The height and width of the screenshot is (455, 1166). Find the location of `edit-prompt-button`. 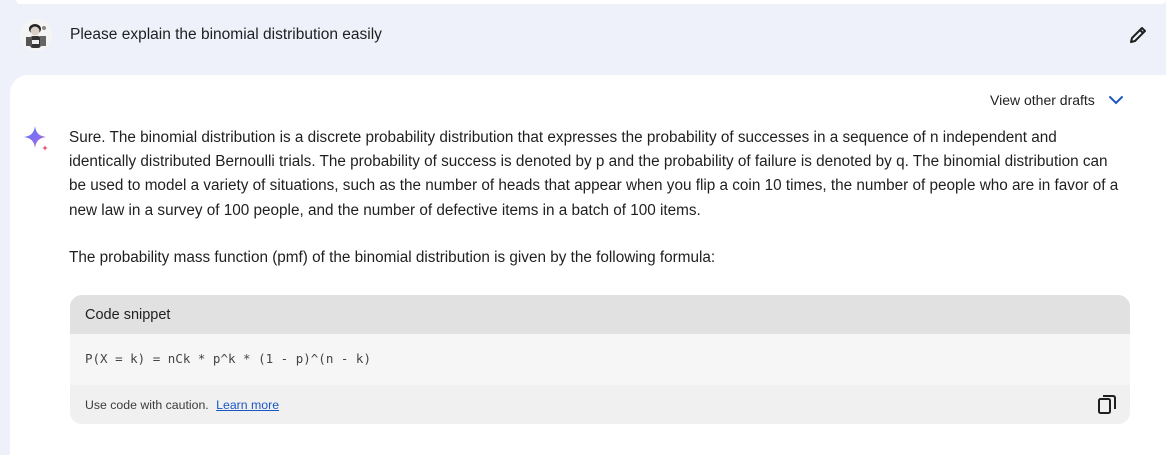

edit-prompt-button is located at coordinates (1138, 35).